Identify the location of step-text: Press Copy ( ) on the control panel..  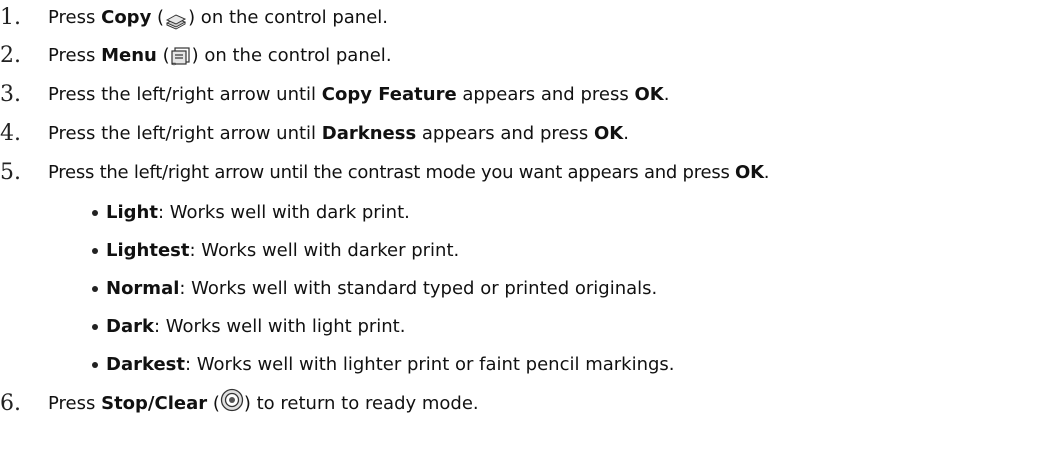
(218, 18).